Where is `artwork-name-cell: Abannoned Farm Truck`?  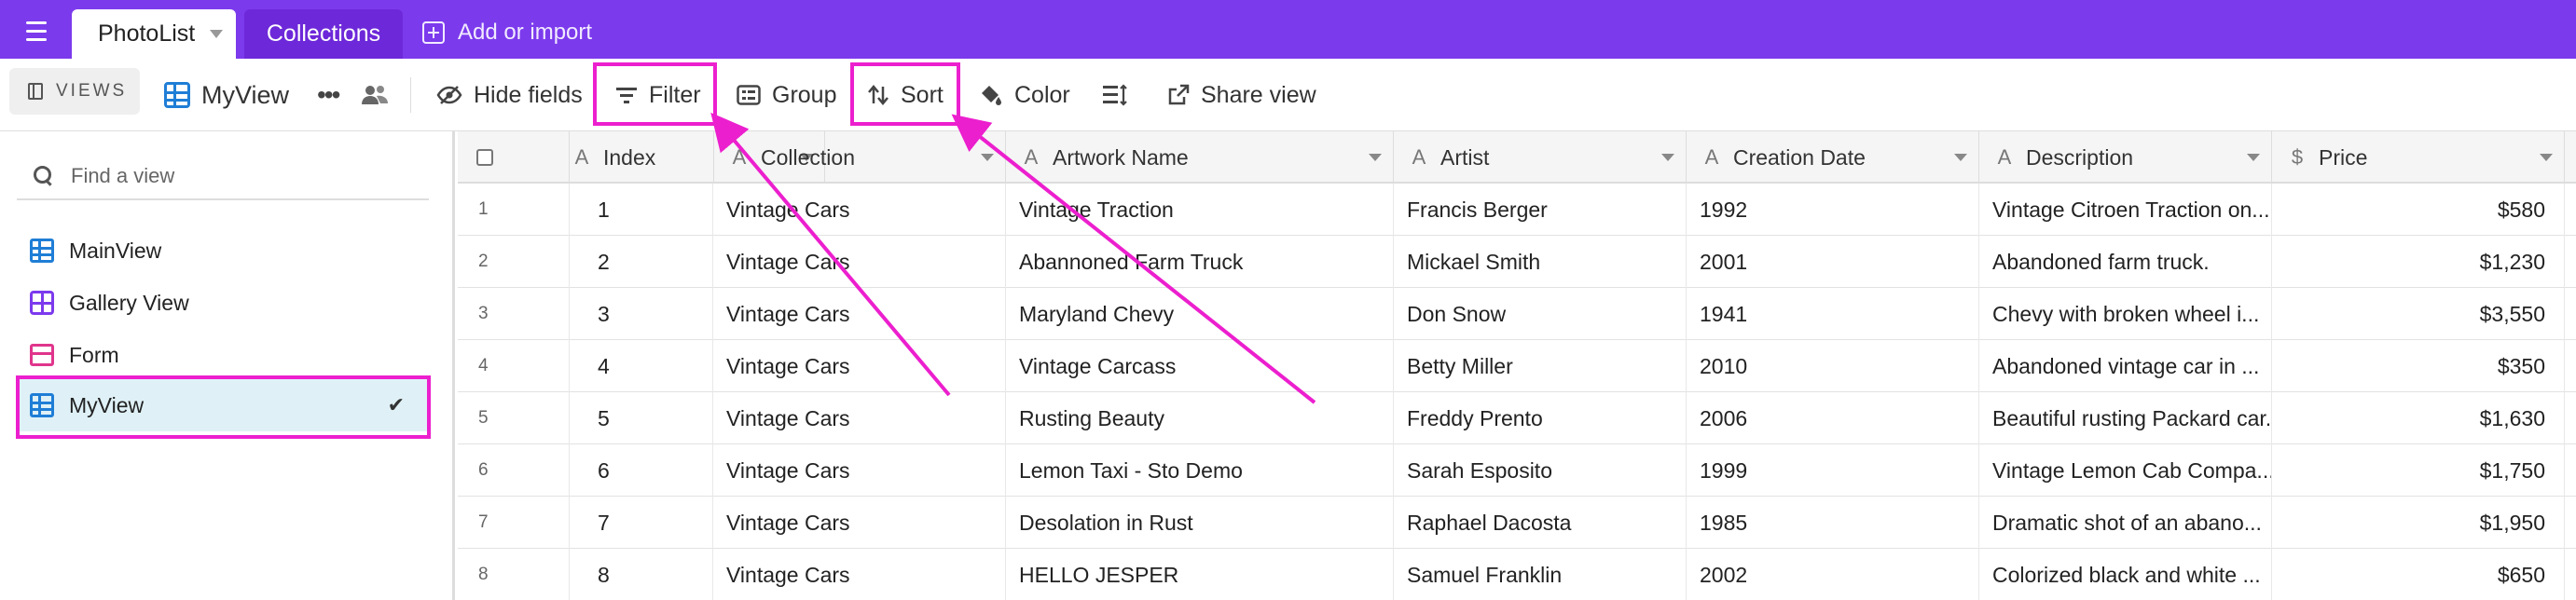
artwork-name-cell: Abannoned Farm Truck is located at coordinates (1200, 262).